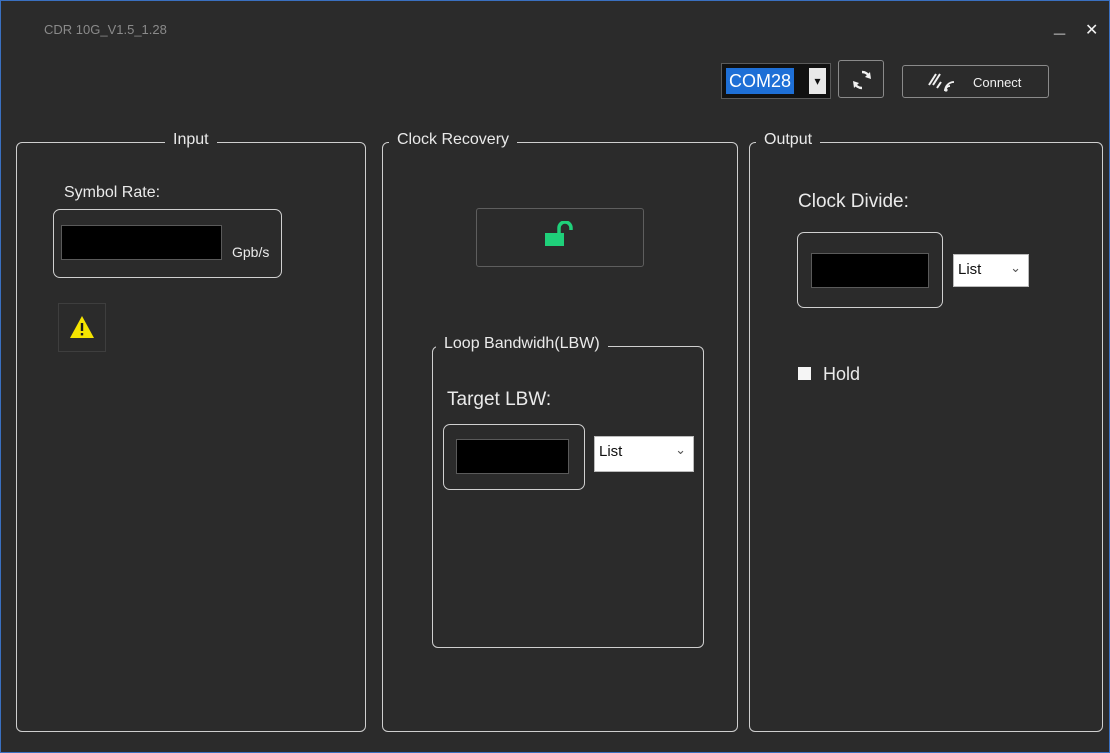  Describe the element at coordinates (141, 242) in the screenshot. I see `symbol-rate-field` at that location.